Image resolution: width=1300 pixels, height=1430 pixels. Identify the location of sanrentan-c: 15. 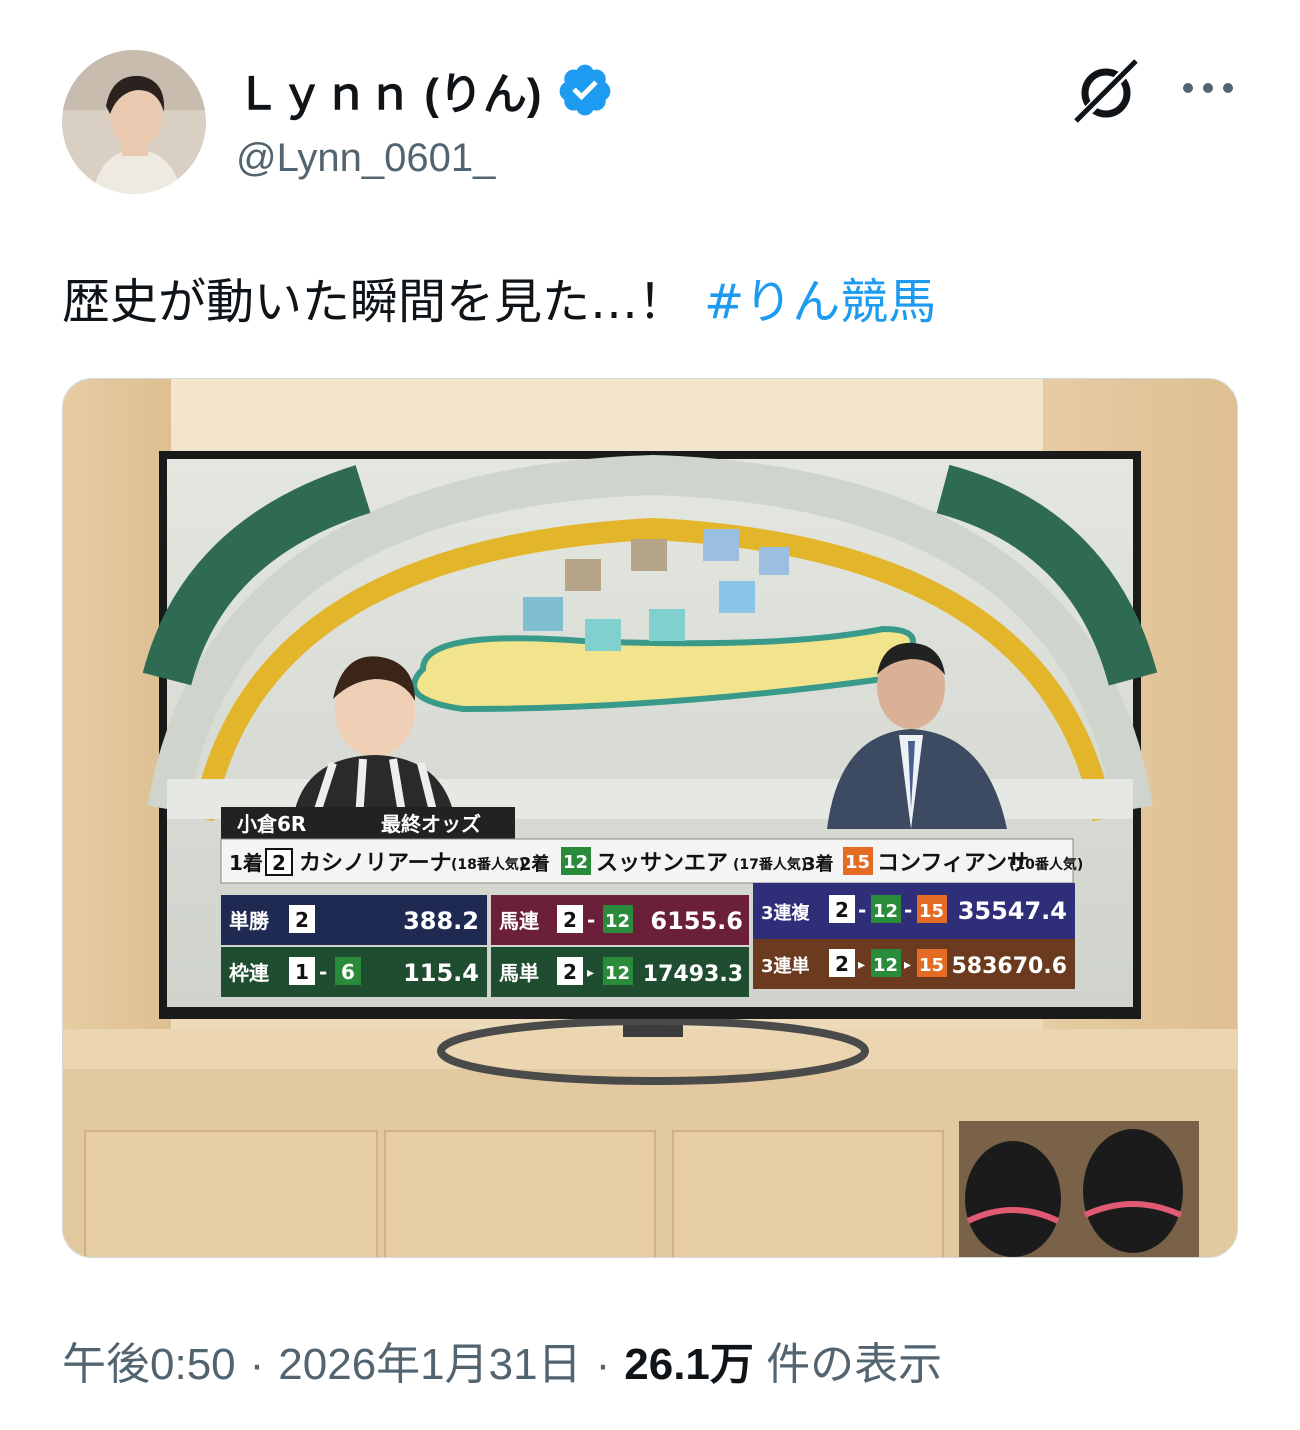
(931, 965).